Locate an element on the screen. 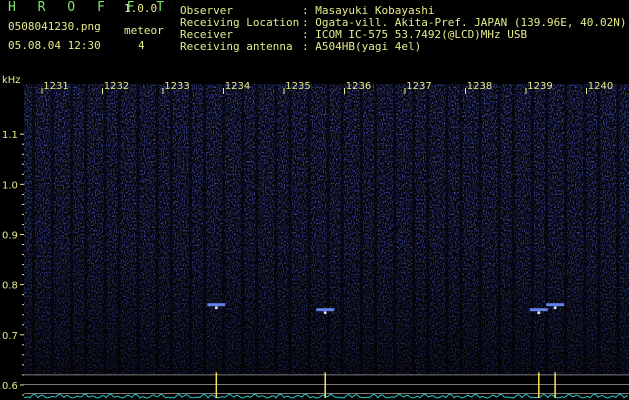  x-tick-label: 1231 is located at coordinates (55, 86).